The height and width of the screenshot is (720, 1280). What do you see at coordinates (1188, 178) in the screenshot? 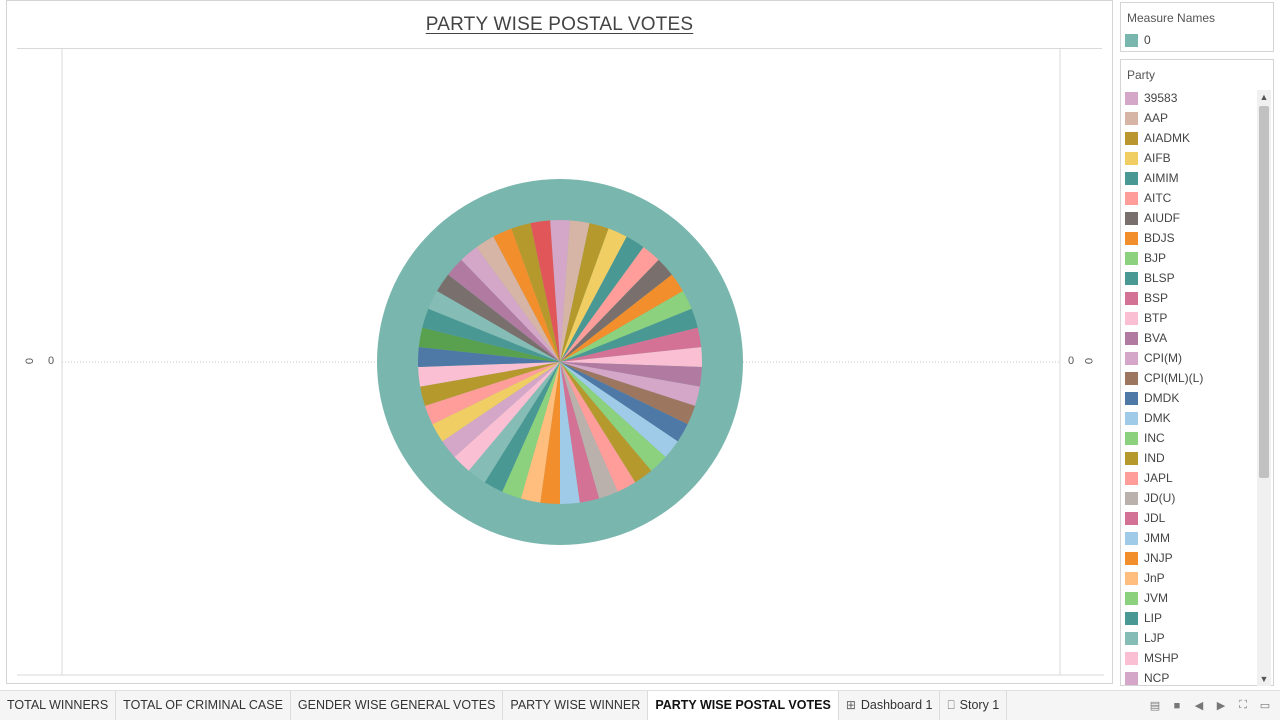
I see `party-legend-item: AIMIM` at bounding box center [1188, 178].